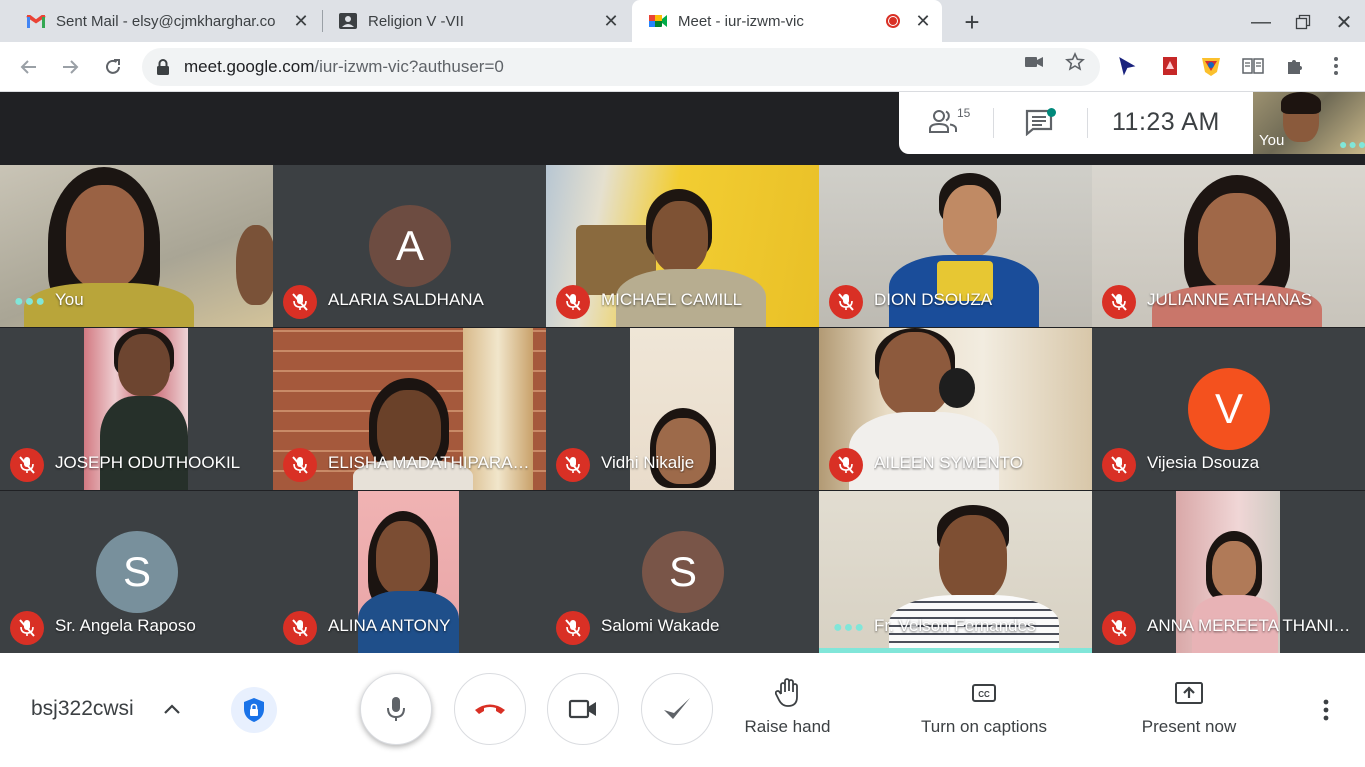 This screenshot has width=1365, height=767. What do you see at coordinates (1211, 66) in the screenshot?
I see `shield-extension-icon` at bounding box center [1211, 66].